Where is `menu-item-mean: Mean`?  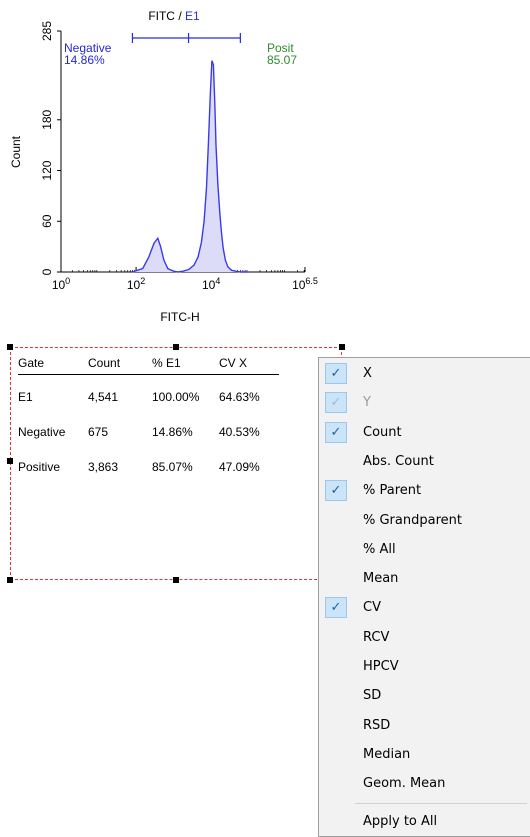
menu-item-mean: Mean is located at coordinates (424, 579).